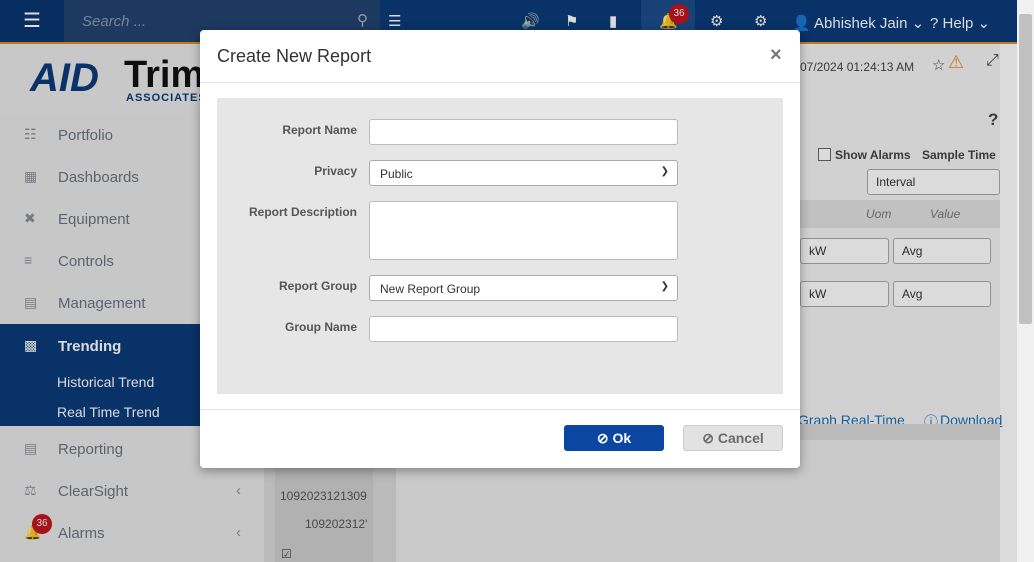 The width and height of the screenshot is (1034, 562). What do you see at coordinates (740, 438) in the screenshot?
I see `cancel-label: Cancel` at bounding box center [740, 438].